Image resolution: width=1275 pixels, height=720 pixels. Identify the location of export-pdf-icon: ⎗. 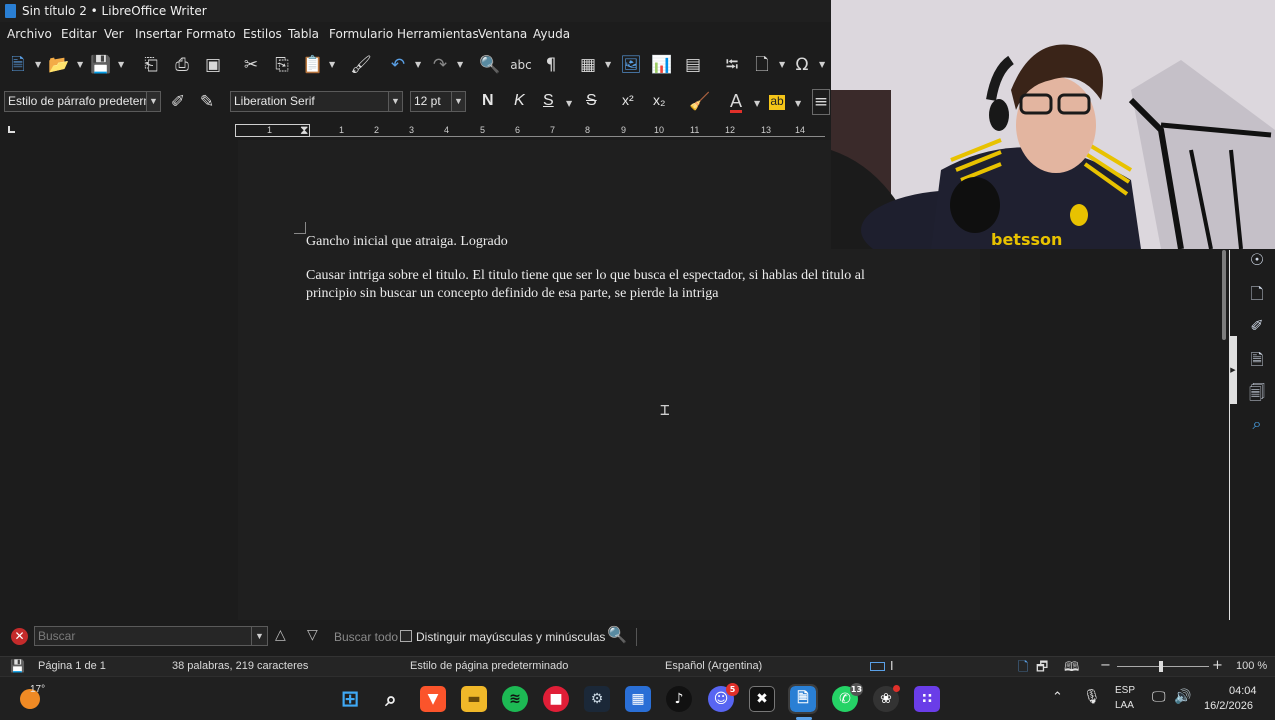
(151, 65).